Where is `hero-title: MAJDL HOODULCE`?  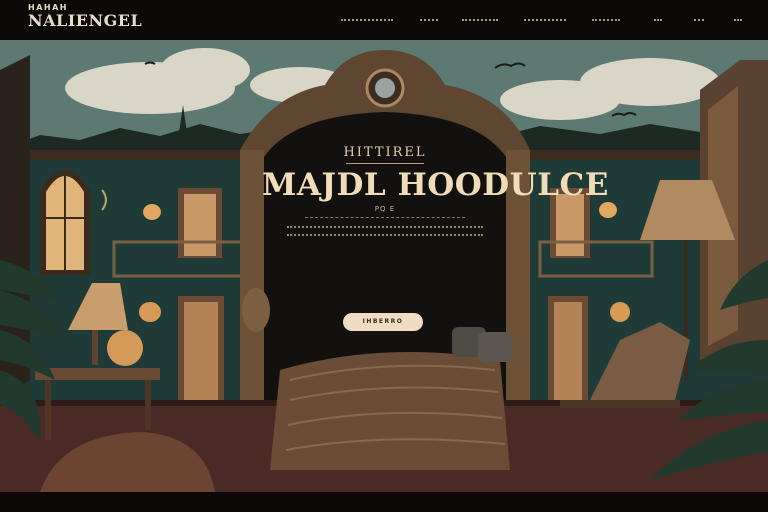 hero-title: MAJDL HOODULCE is located at coordinates (435, 185).